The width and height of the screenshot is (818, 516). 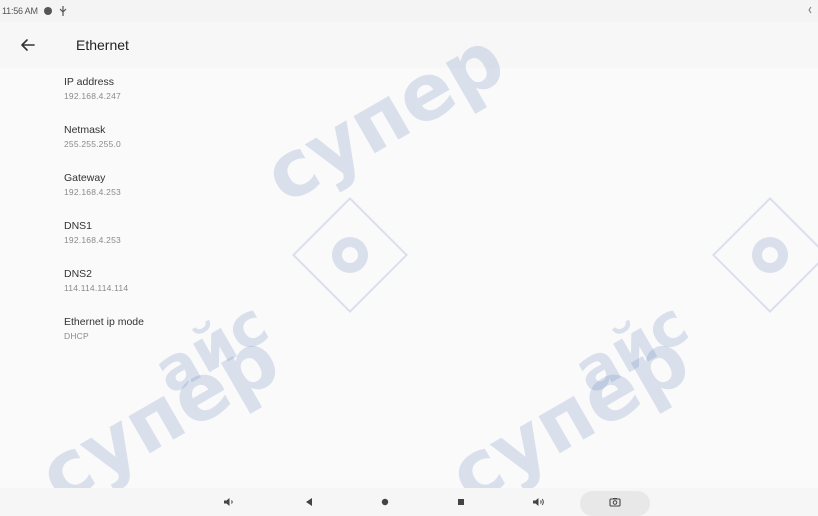 I want to click on volume-down-button, so click(x=229, y=502).